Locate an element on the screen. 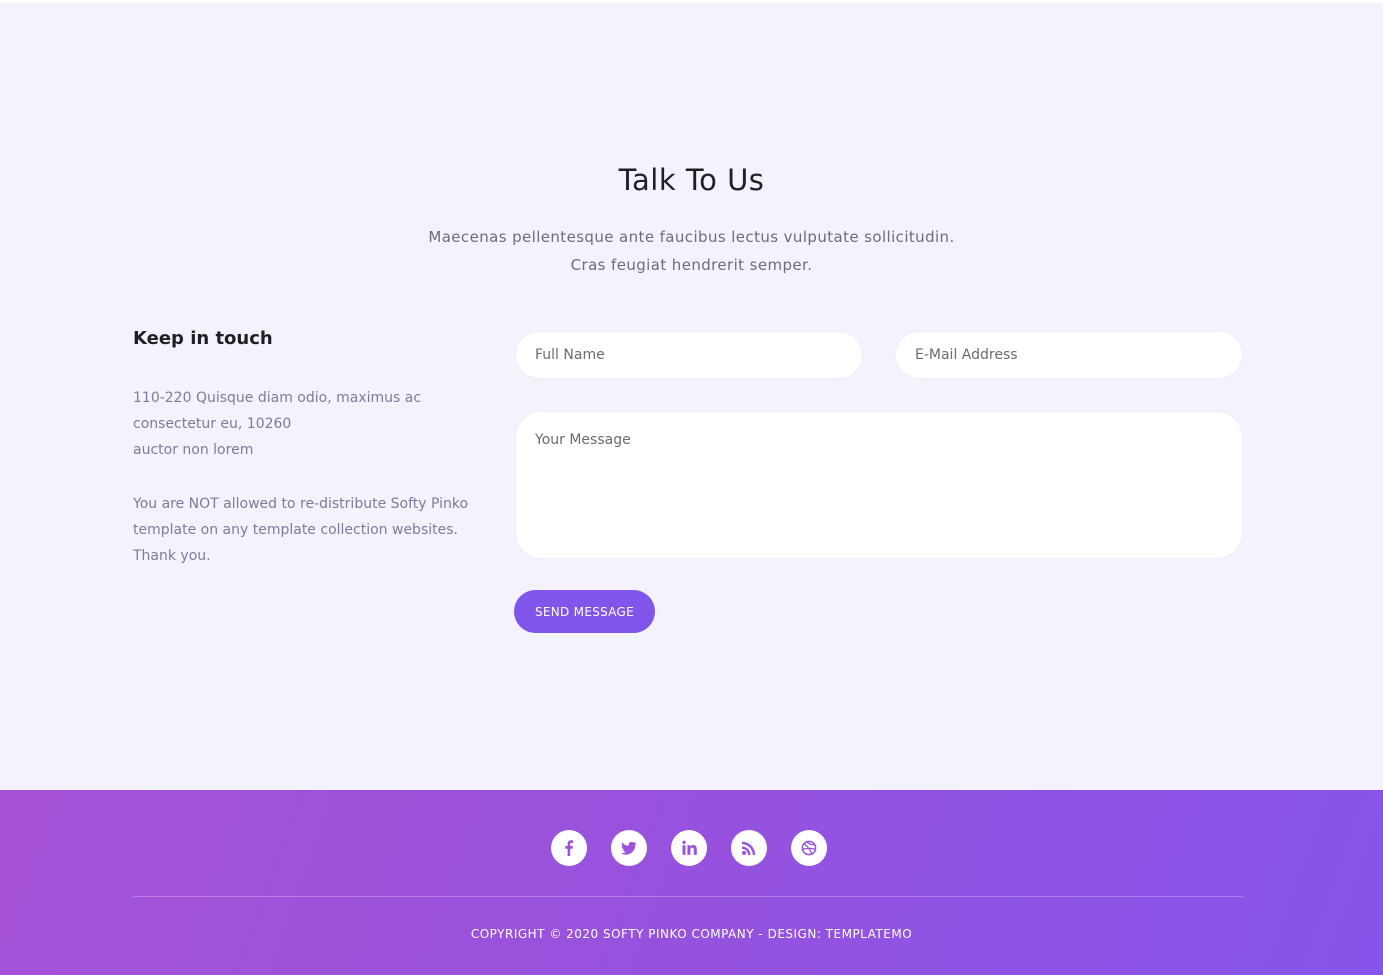 The height and width of the screenshot is (975, 1383). subtitle-line-2: Cras feugiat hendrerit semper. is located at coordinates (691, 265).